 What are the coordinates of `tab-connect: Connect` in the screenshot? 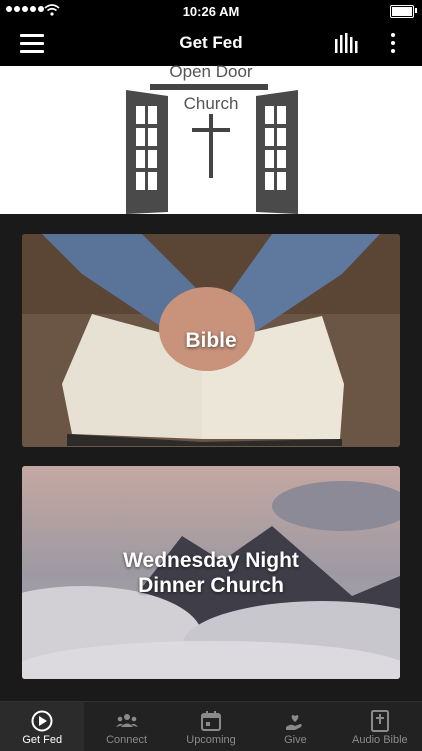 It's located at (126, 726).